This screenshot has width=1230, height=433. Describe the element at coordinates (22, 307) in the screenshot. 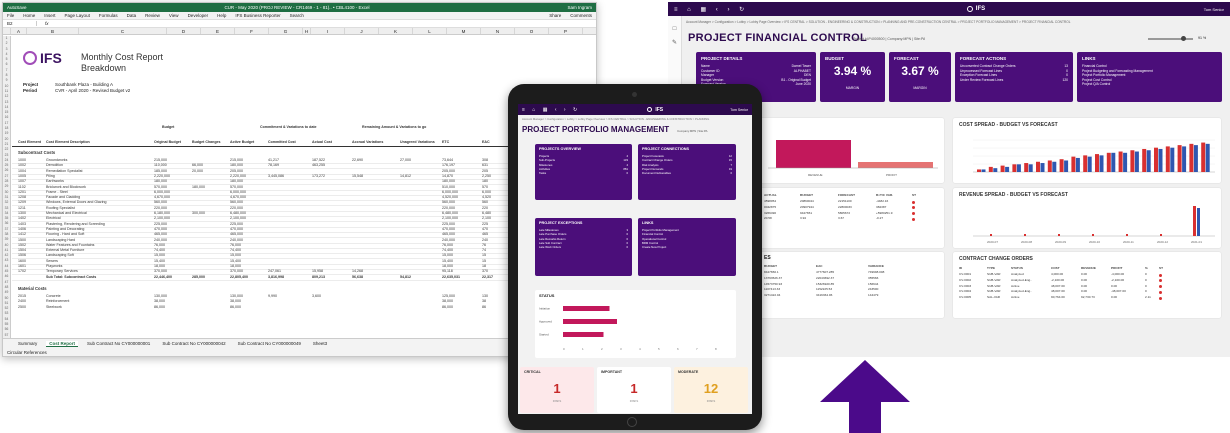

I see `table-cell: 2500` at that location.